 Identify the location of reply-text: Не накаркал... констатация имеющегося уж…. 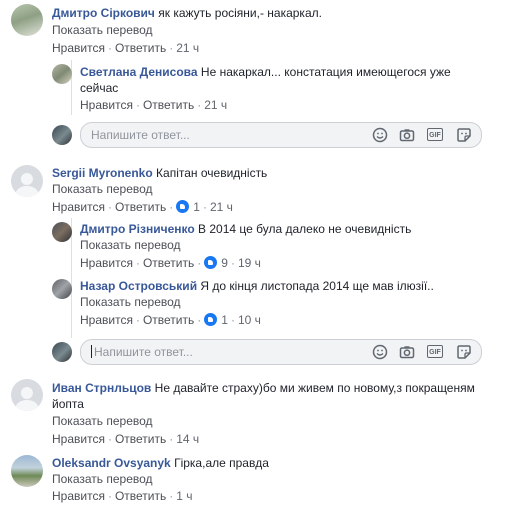
(325, 72).